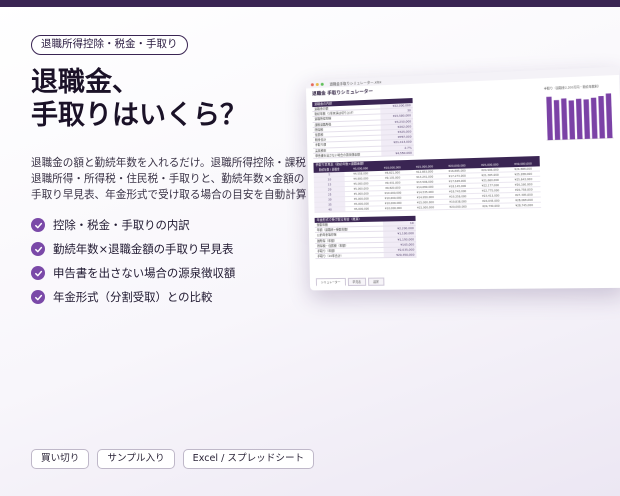 The height and width of the screenshot is (496, 620). I want to click on grid-cell: ¥26,758,000, so click(523, 190).